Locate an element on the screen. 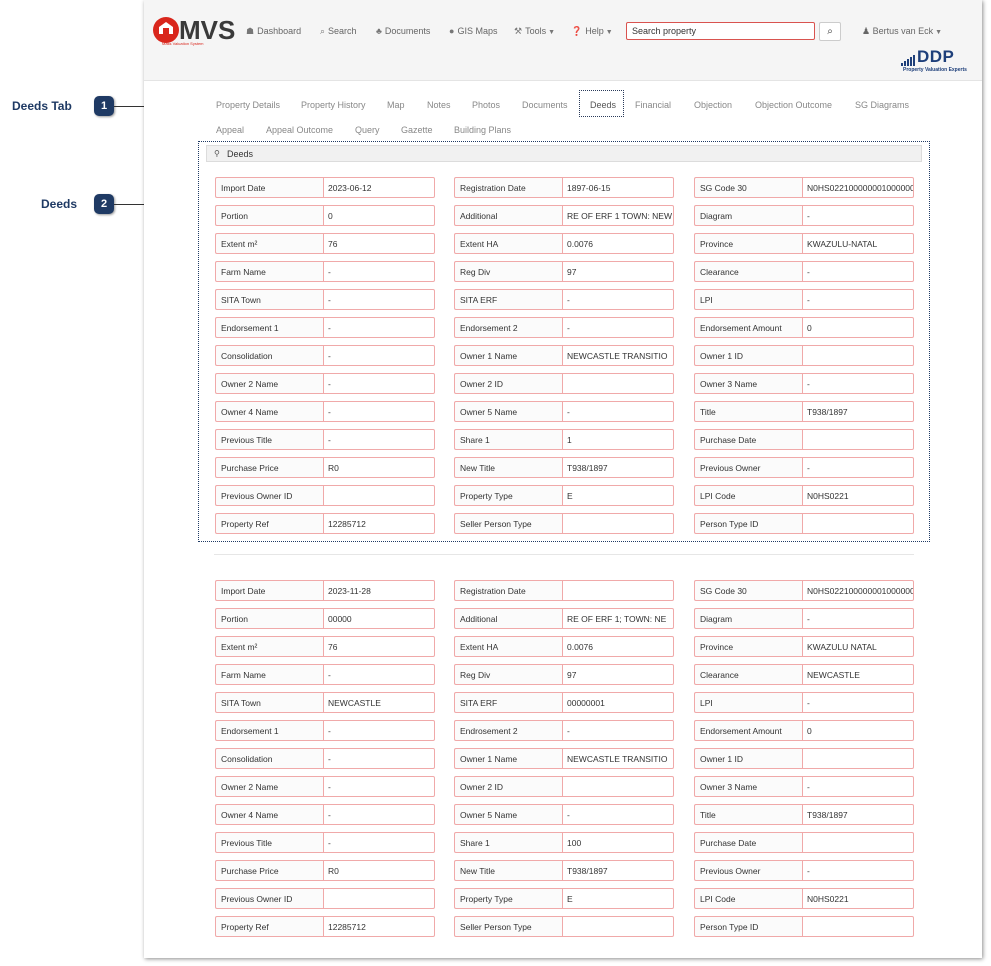 The width and height of the screenshot is (991, 966). deed-field-value: 0.0076 is located at coordinates (618, 243).